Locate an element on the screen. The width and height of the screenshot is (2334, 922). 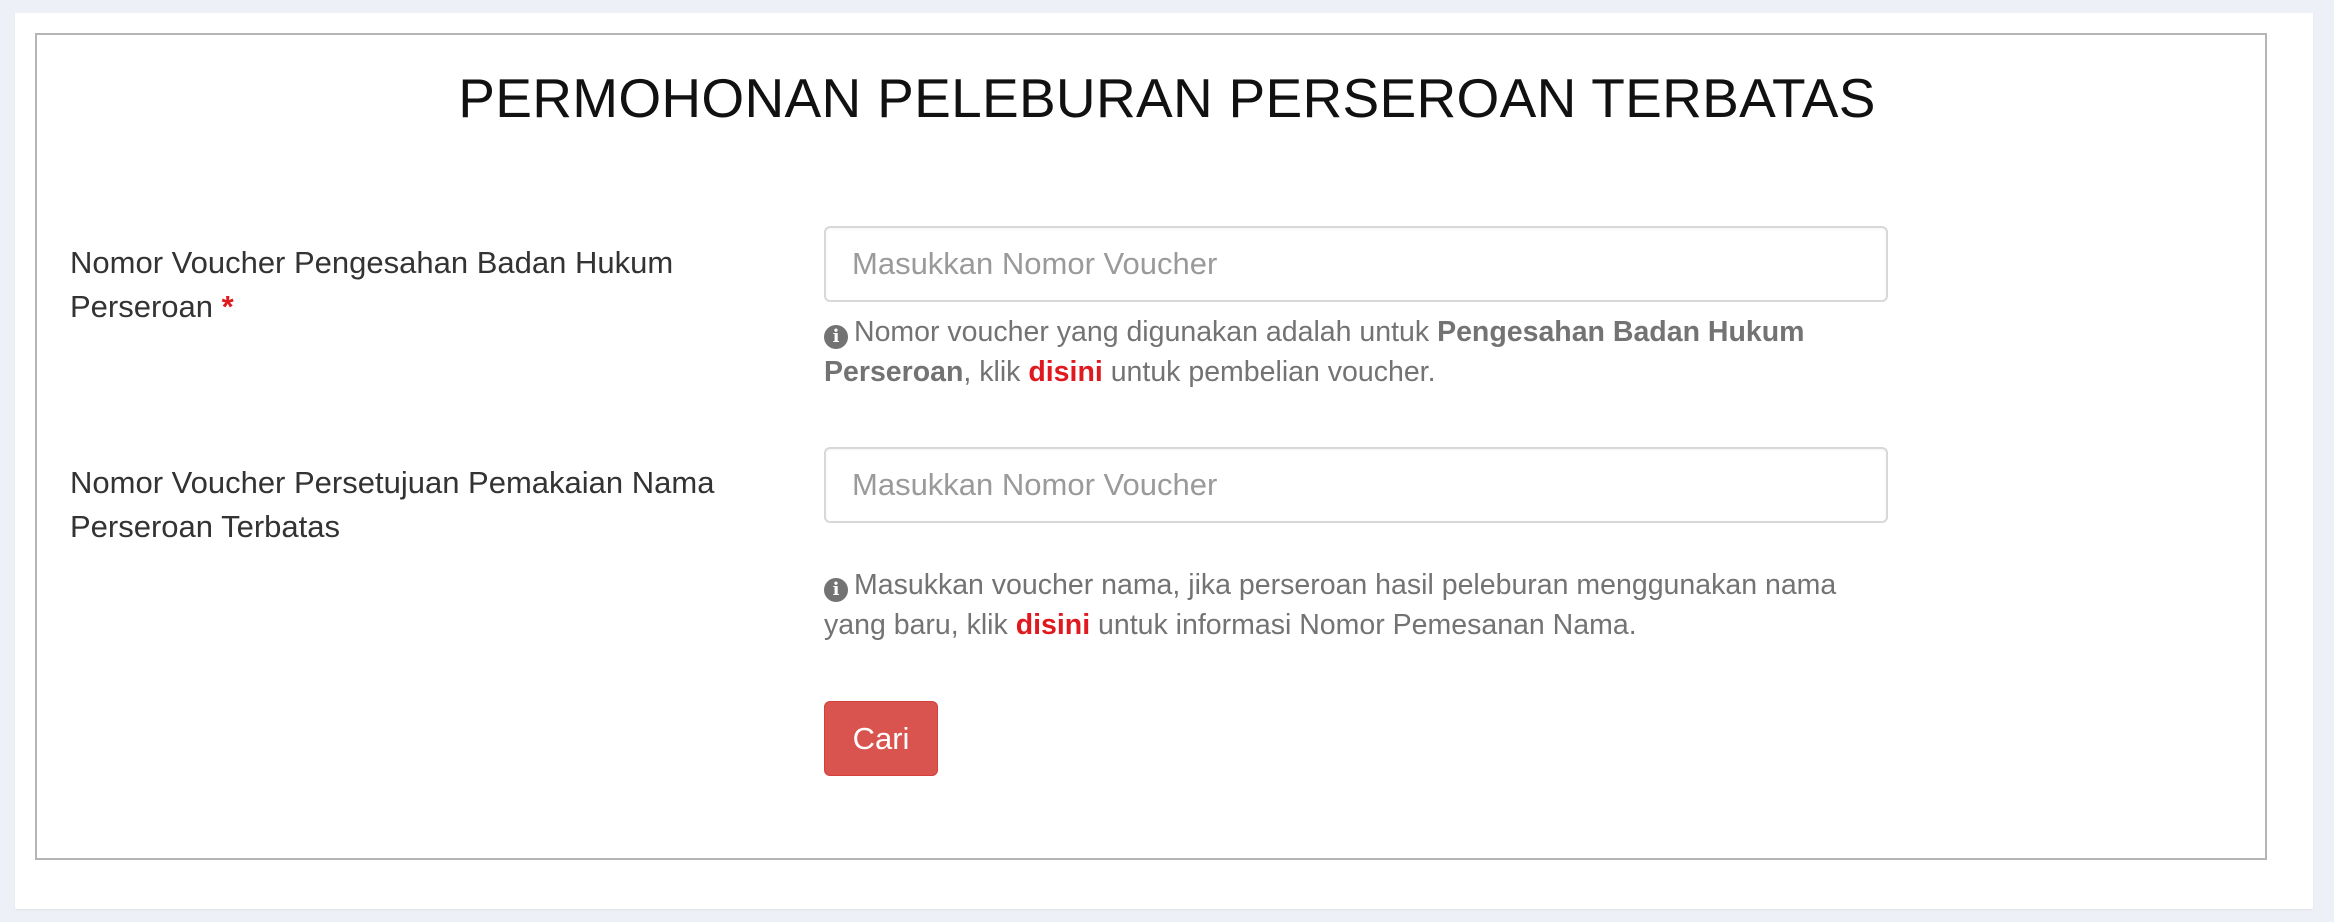
help-text: untuk informasi Nomor Pemesanan Nama. is located at coordinates (1367, 625).